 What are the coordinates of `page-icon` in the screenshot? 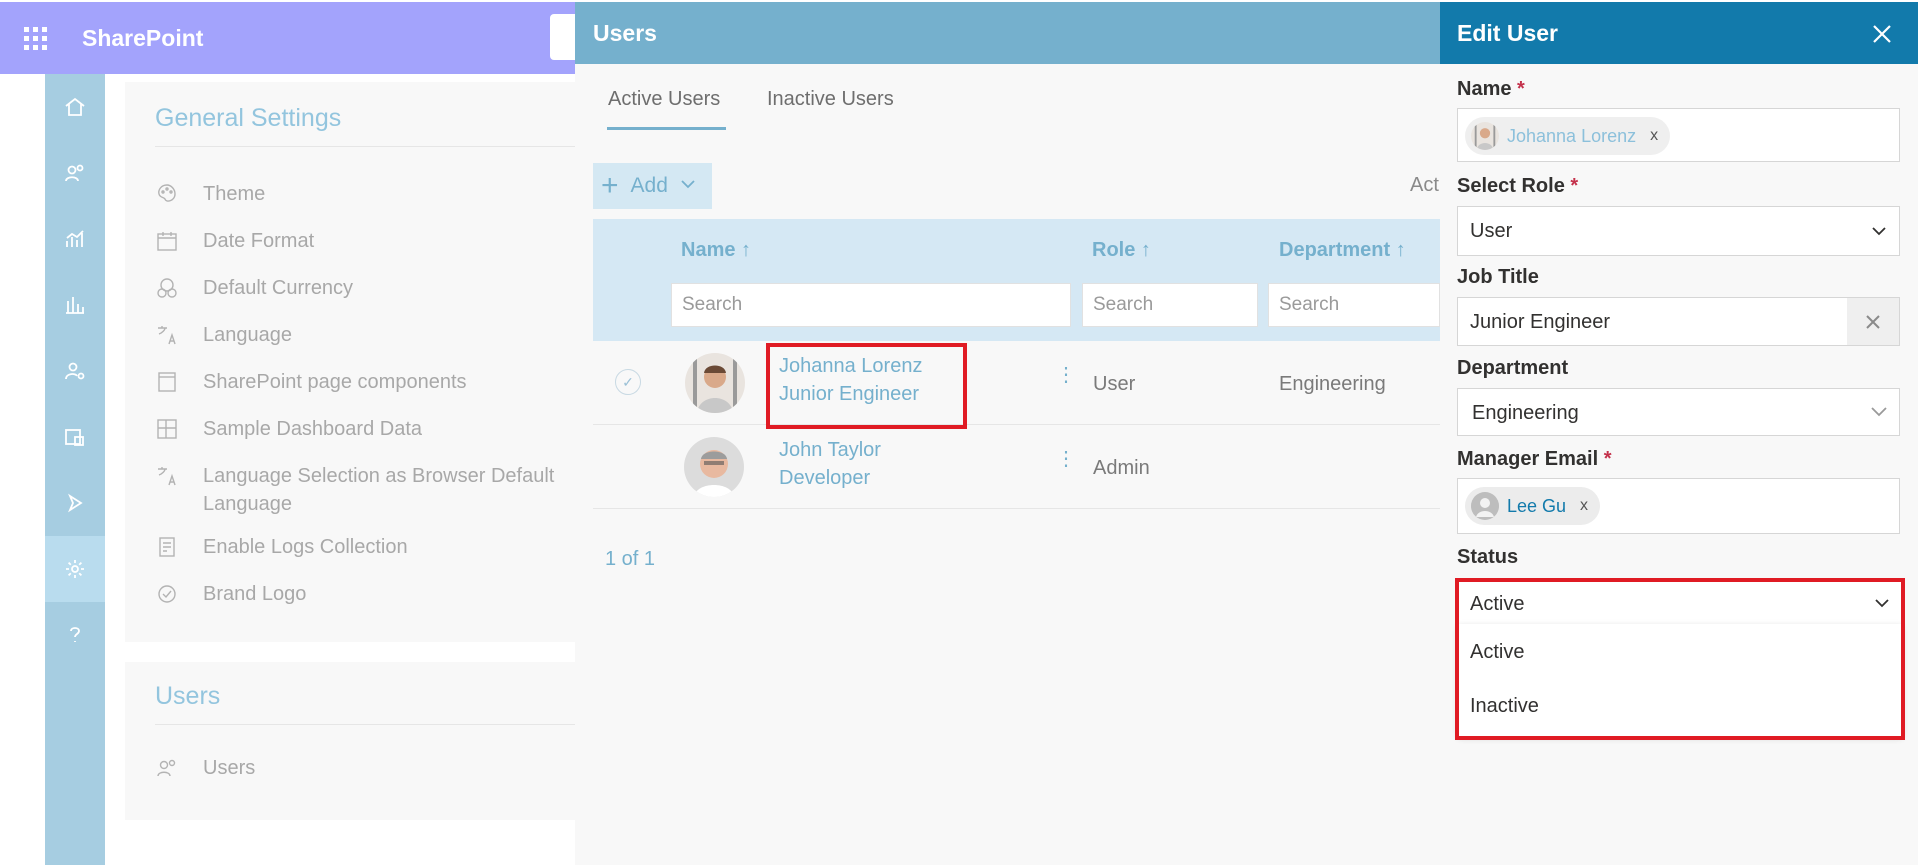 It's located at (167, 382).